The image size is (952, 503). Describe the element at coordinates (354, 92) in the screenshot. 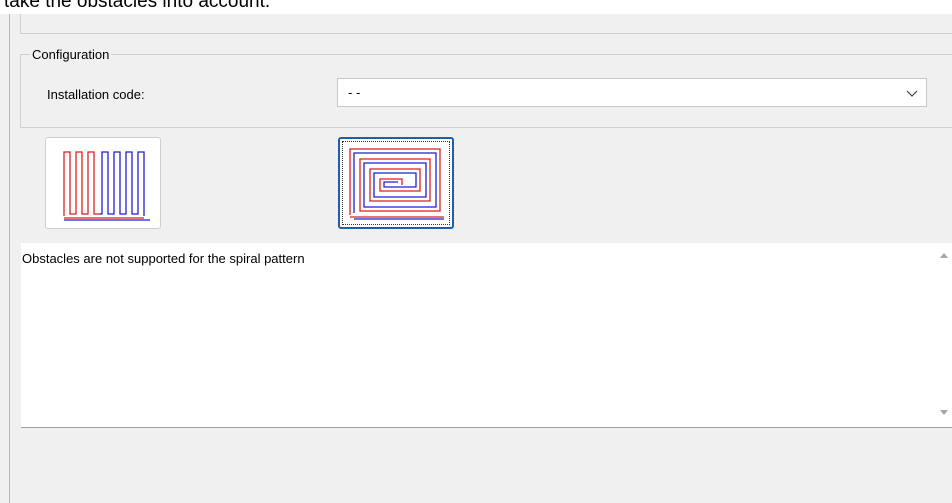

I see `installation-code-value: - -` at that location.